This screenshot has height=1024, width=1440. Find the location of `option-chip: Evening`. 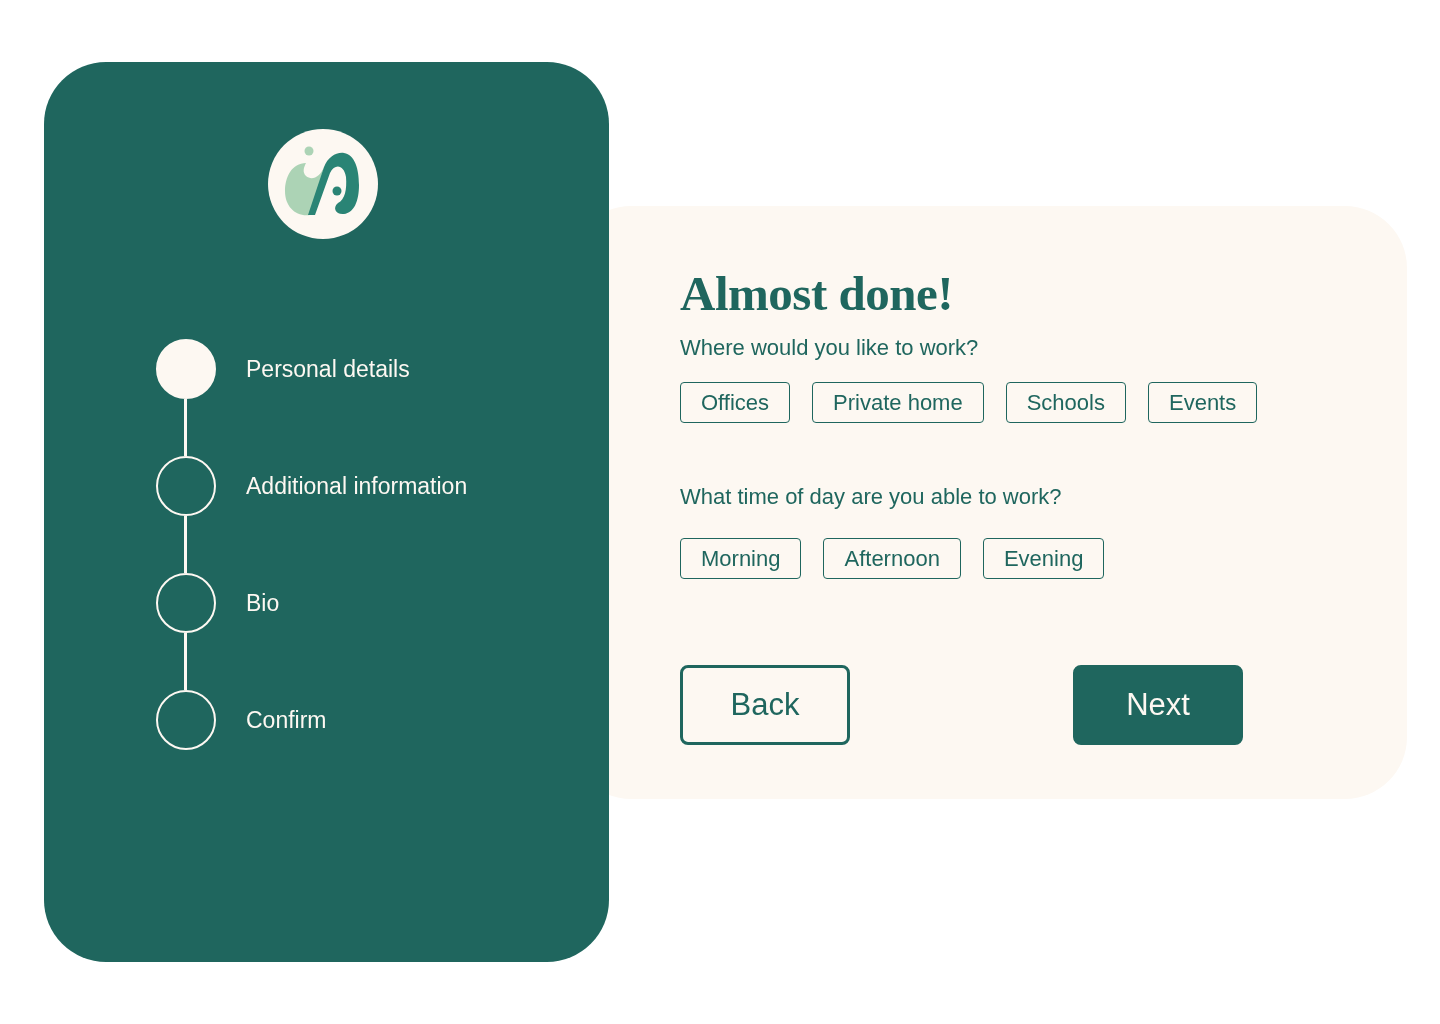

option-chip: Evening is located at coordinates (1043, 558).